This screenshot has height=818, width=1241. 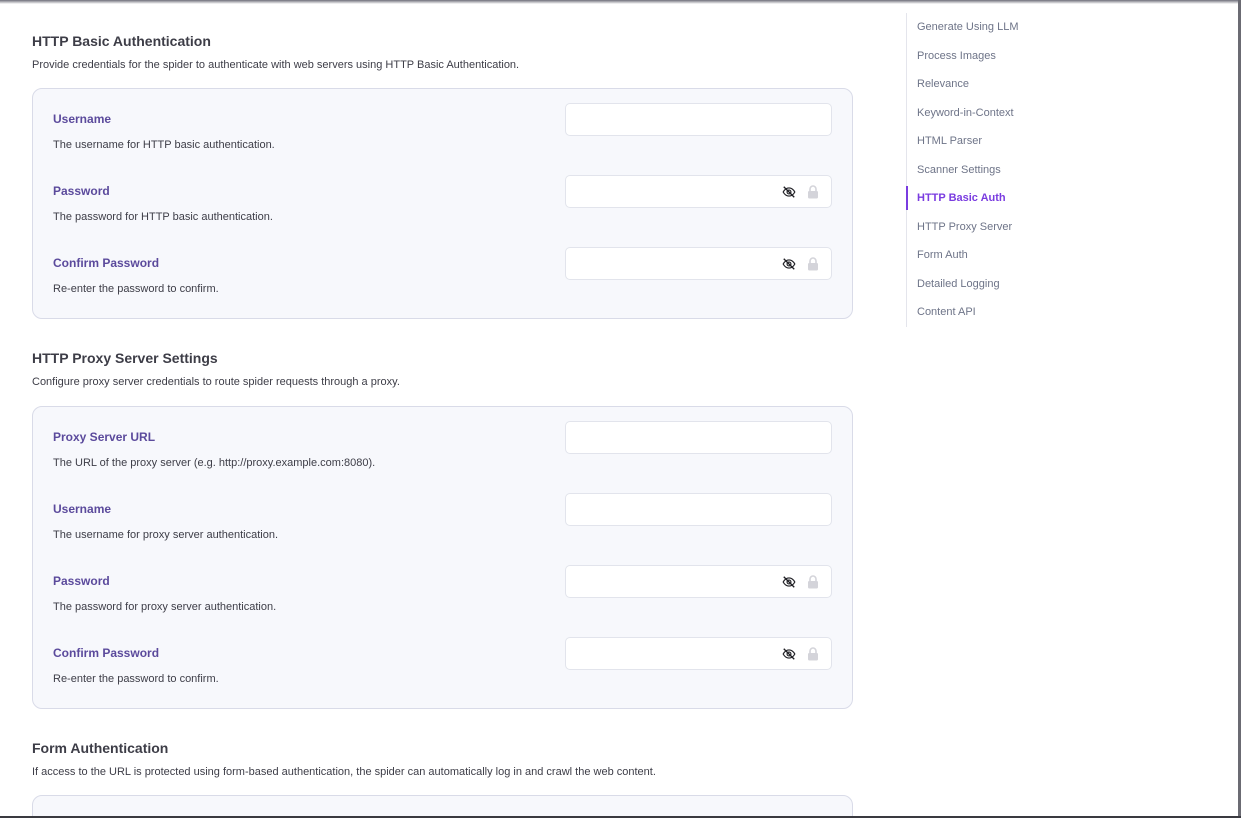 I want to click on field-label: Proxy Server URL, so click(x=104, y=437).